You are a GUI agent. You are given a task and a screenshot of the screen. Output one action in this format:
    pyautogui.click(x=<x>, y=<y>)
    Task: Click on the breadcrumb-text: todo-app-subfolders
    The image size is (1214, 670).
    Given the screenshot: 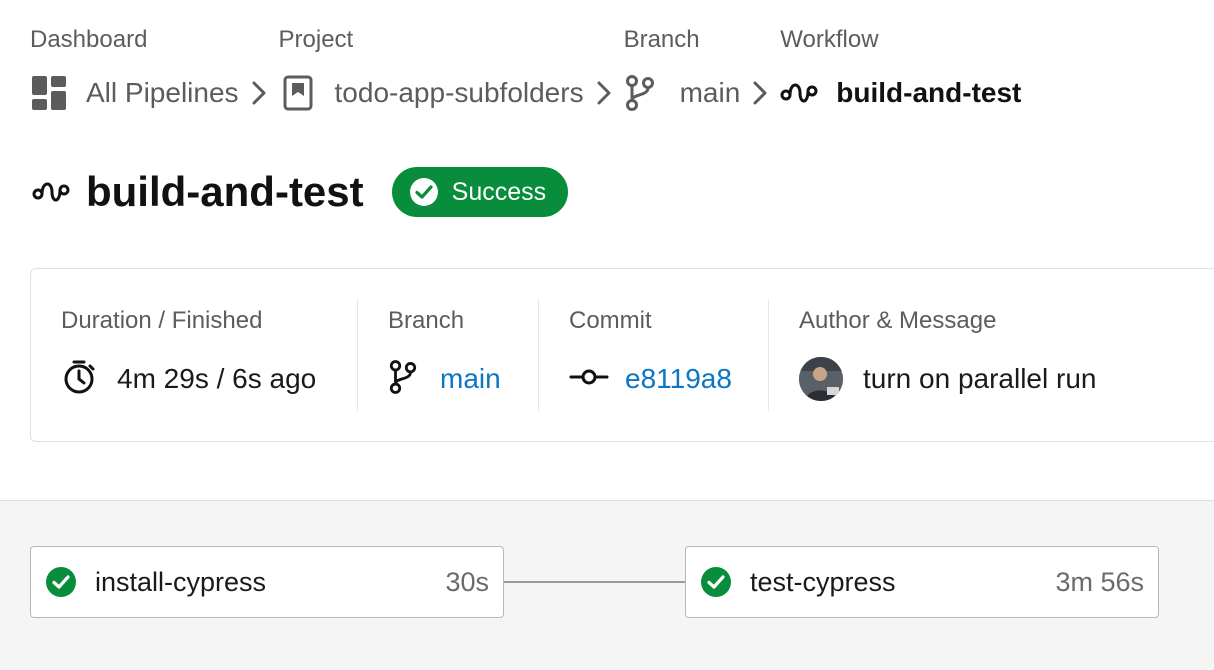 What is the action you would take?
    pyautogui.click(x=459, y=92)
    